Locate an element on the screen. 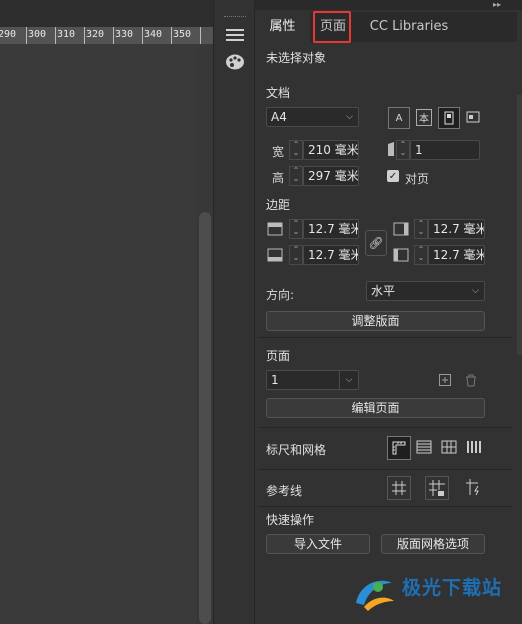  margin-outside-icon is located at coordinates (401, 255).